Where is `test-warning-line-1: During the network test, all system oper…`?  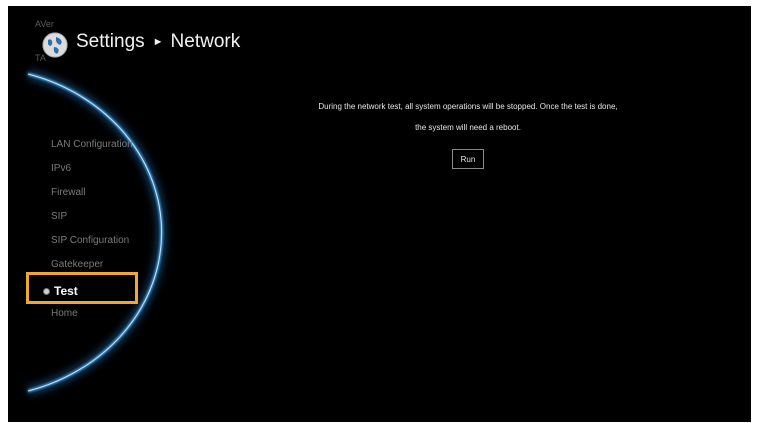 test-warning-line-1: During the network test, all system oper… is located at coordinates (468, 106).